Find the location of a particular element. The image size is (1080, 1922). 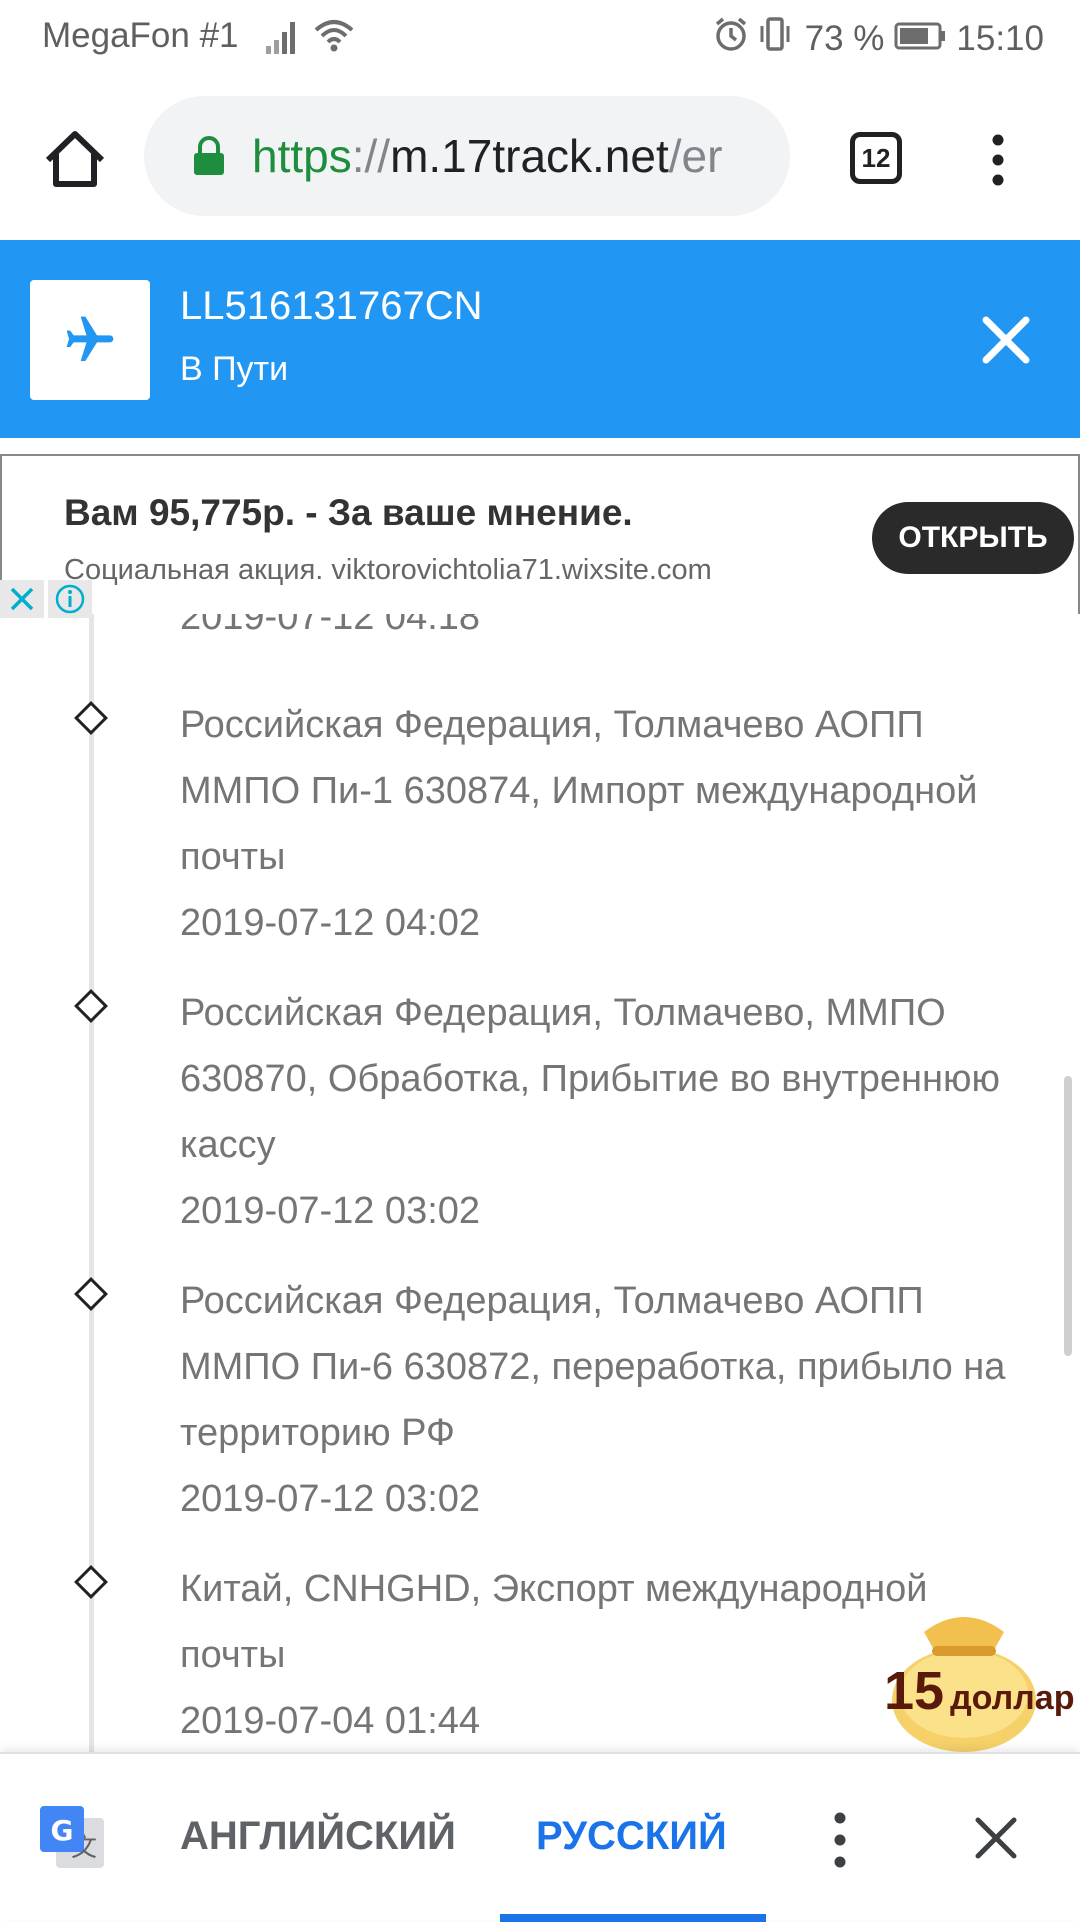

active-tab-indicator is located at coordinates (633, 1918).